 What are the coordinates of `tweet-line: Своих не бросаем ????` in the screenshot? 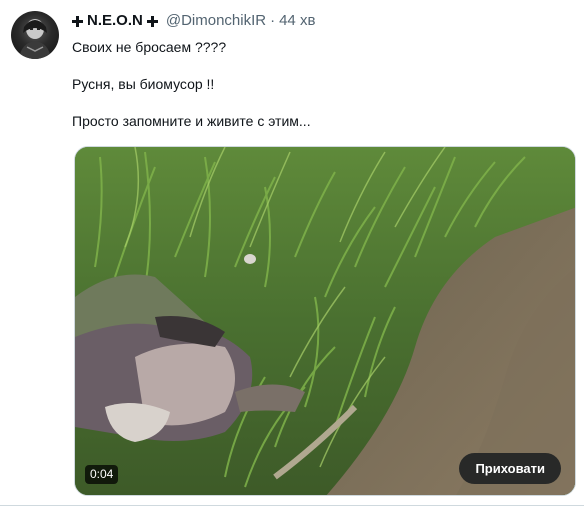 It's located at (149, 47).